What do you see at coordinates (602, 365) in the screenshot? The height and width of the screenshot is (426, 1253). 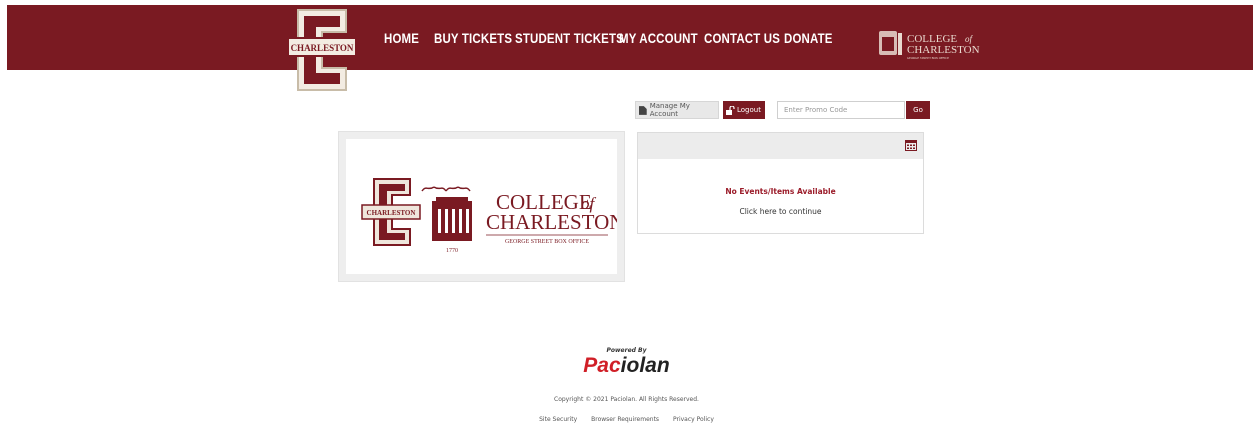 I see `paciolan-brand-part-a: Pac` at bounding box center [602, 365].